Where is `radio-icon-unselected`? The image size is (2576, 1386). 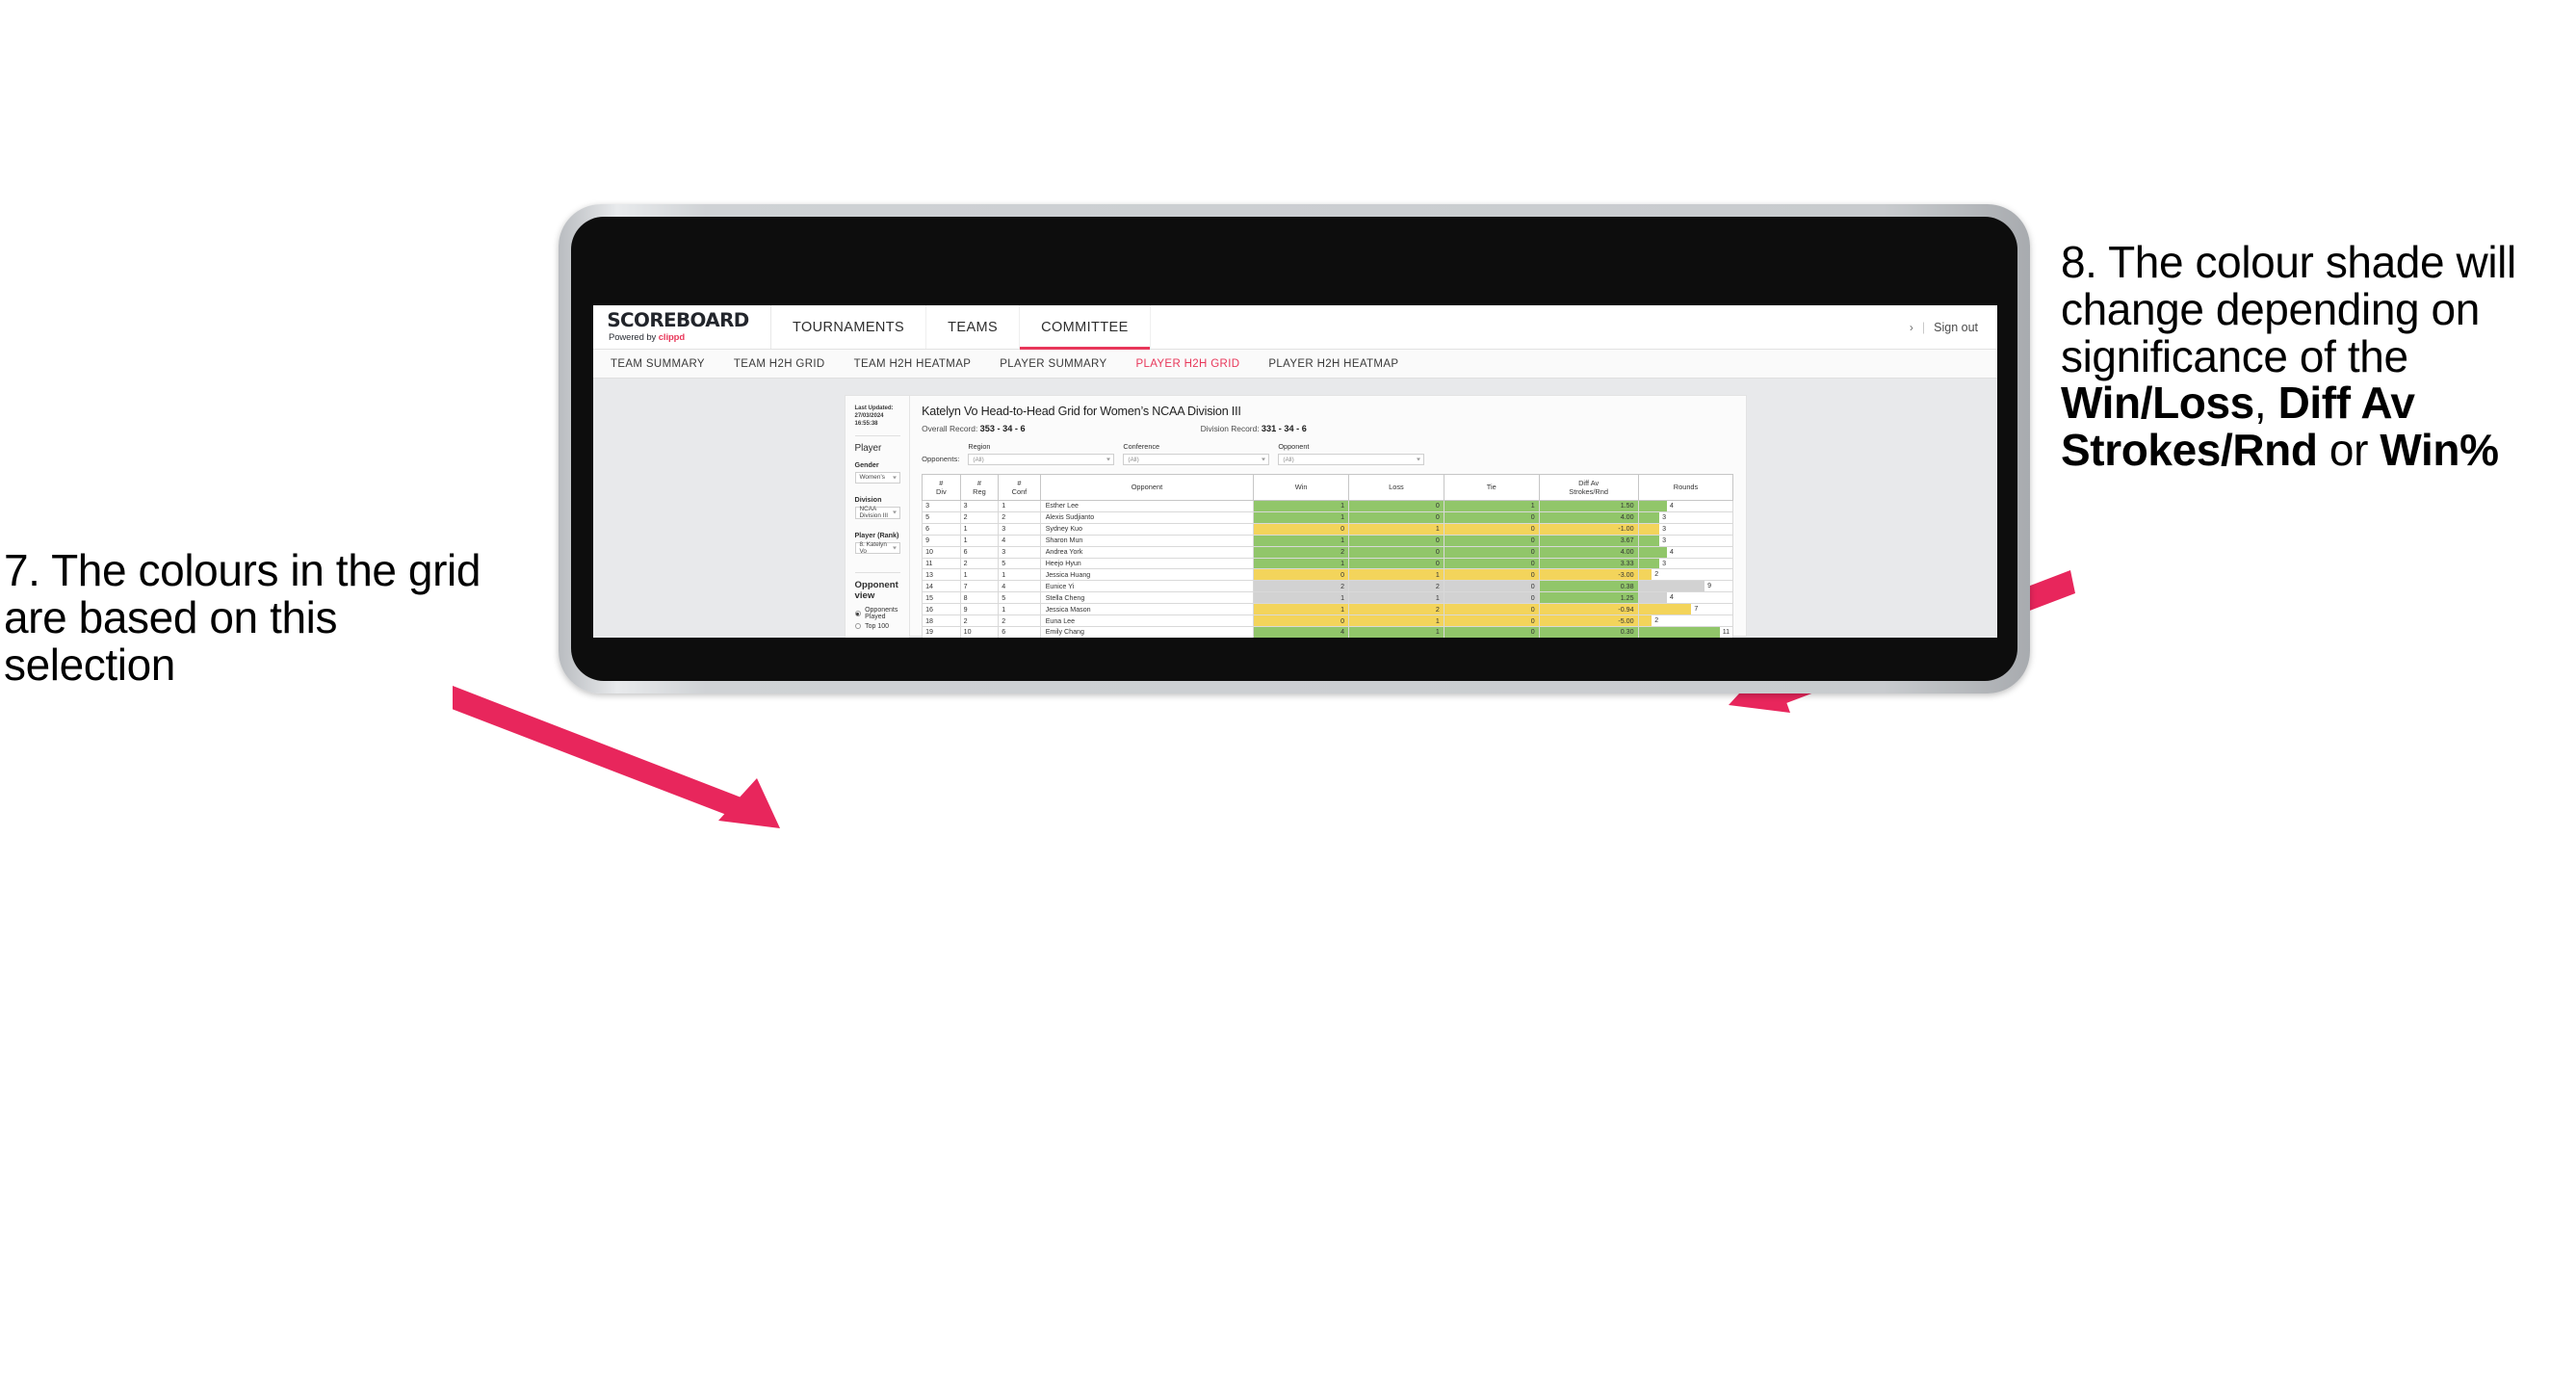 radio-icon-unselected is located at coordinates (858, 626).